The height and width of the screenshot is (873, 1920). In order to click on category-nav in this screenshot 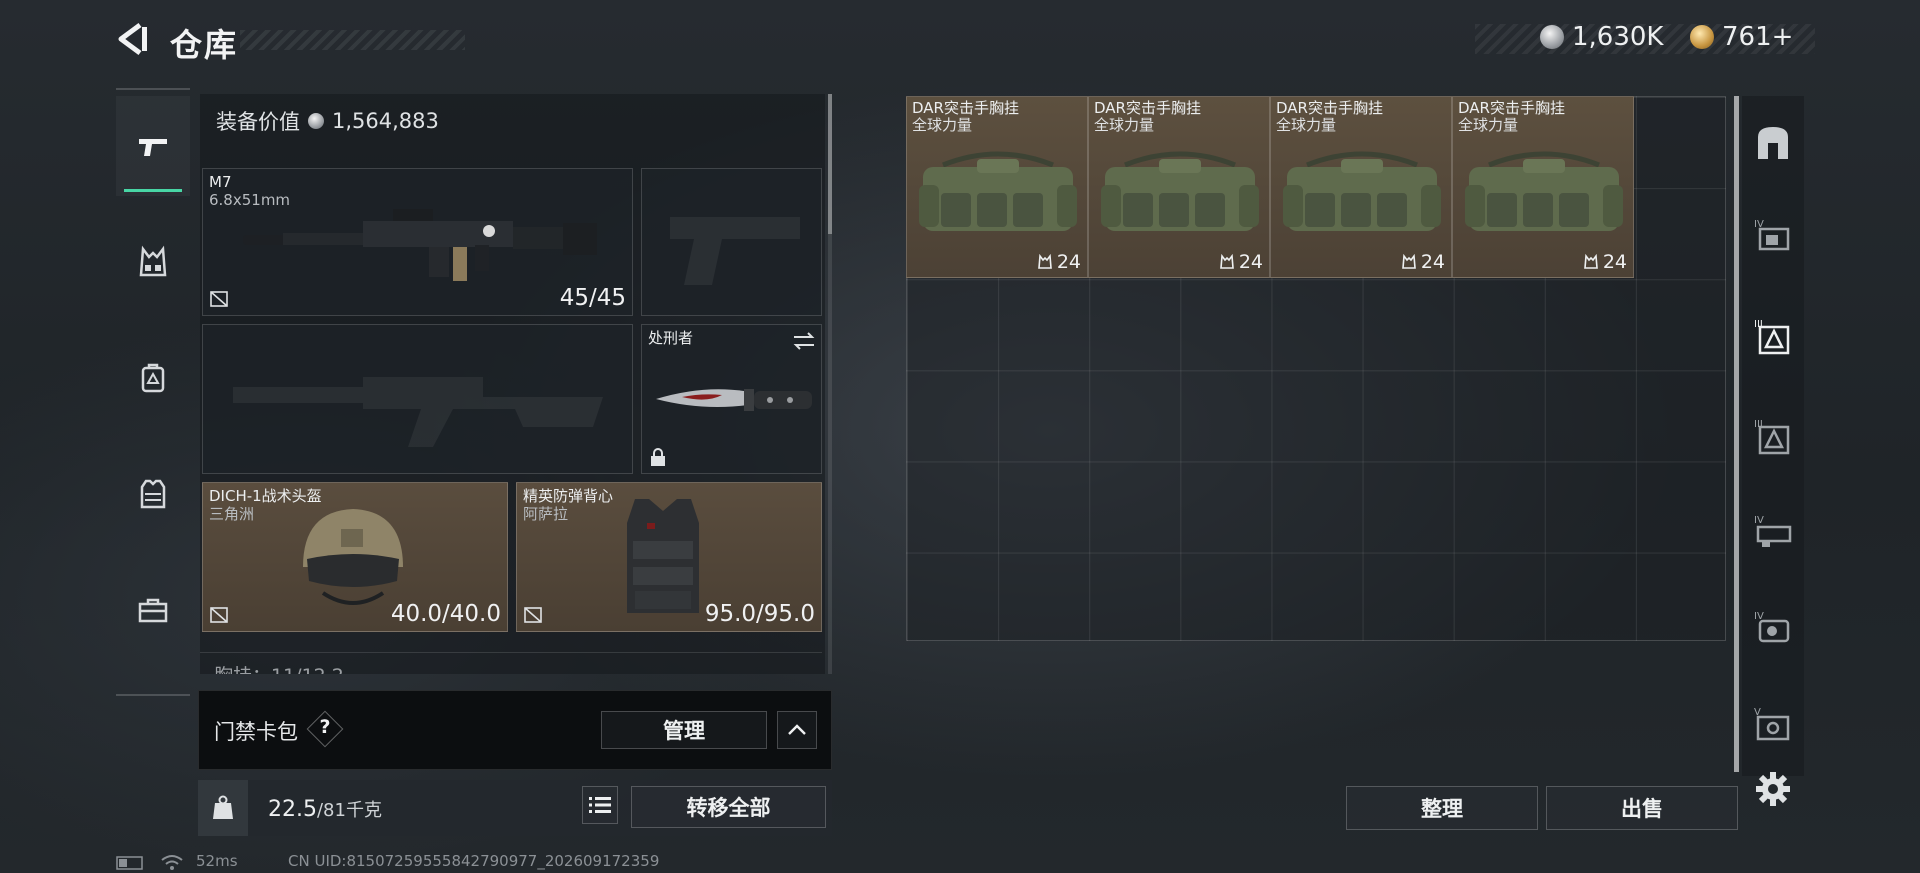, I will do `click(153, 392)`.